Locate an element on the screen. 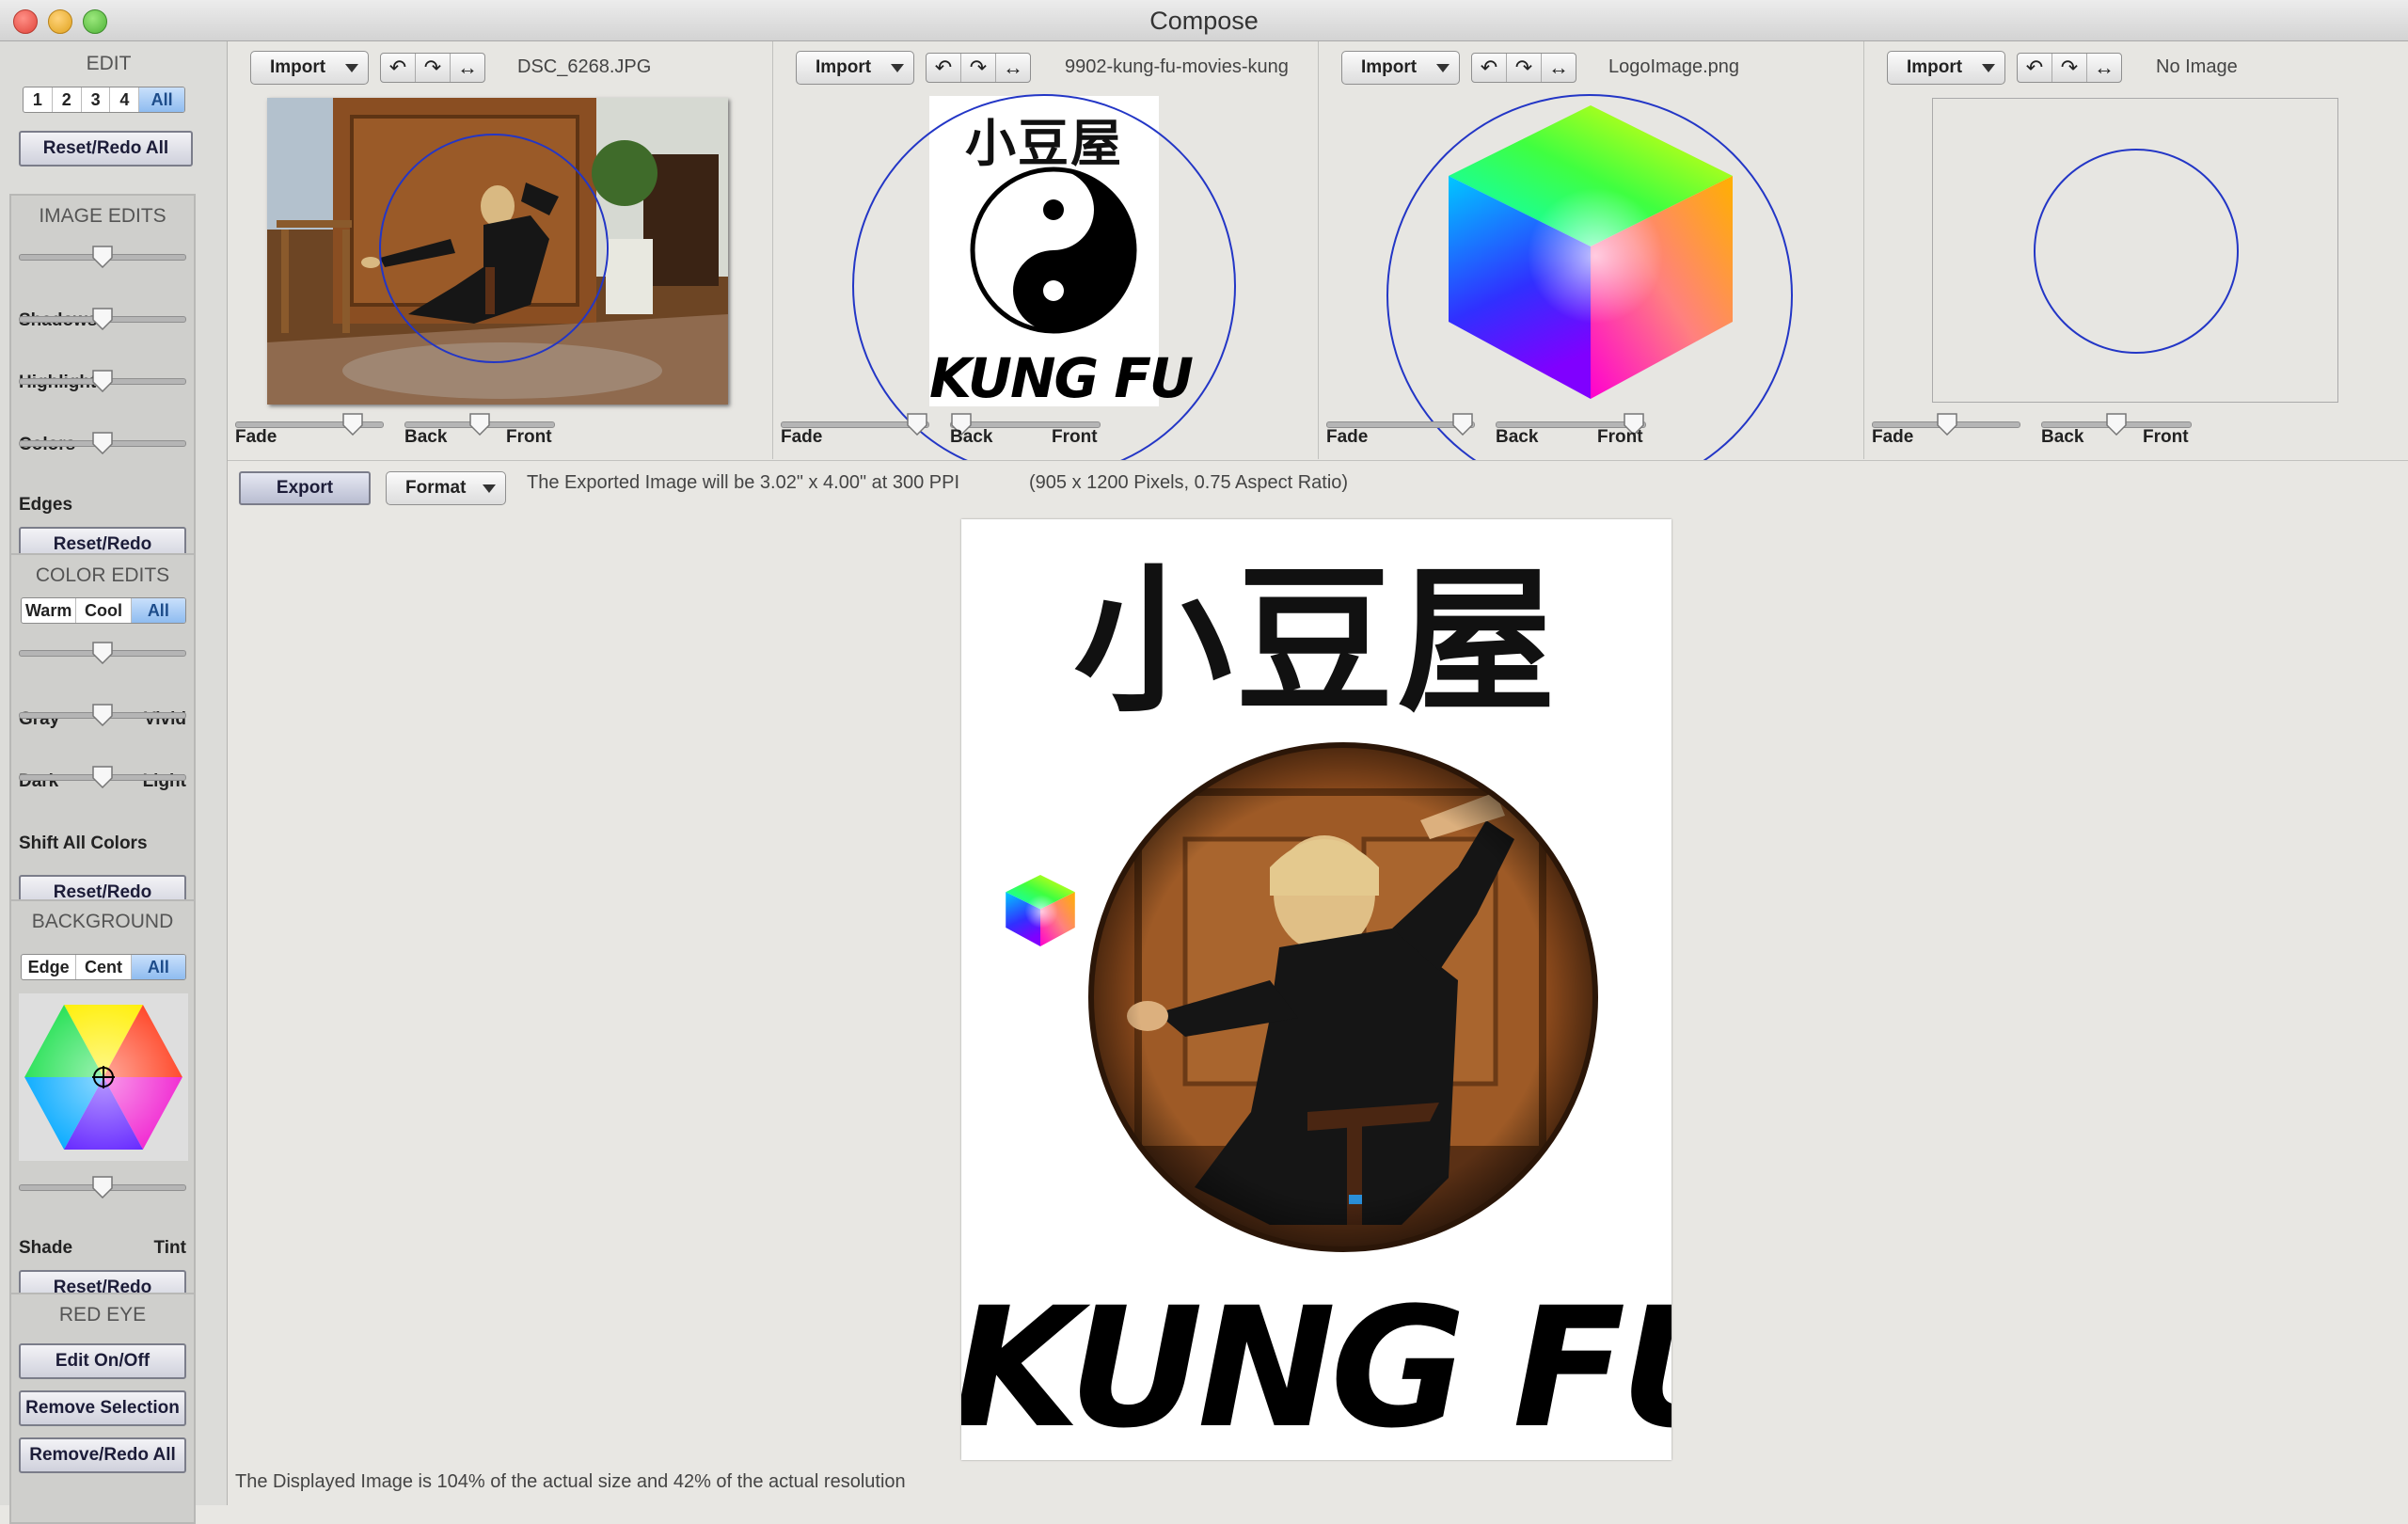  format-dropdown: Format is located at coordinates (446, 488).